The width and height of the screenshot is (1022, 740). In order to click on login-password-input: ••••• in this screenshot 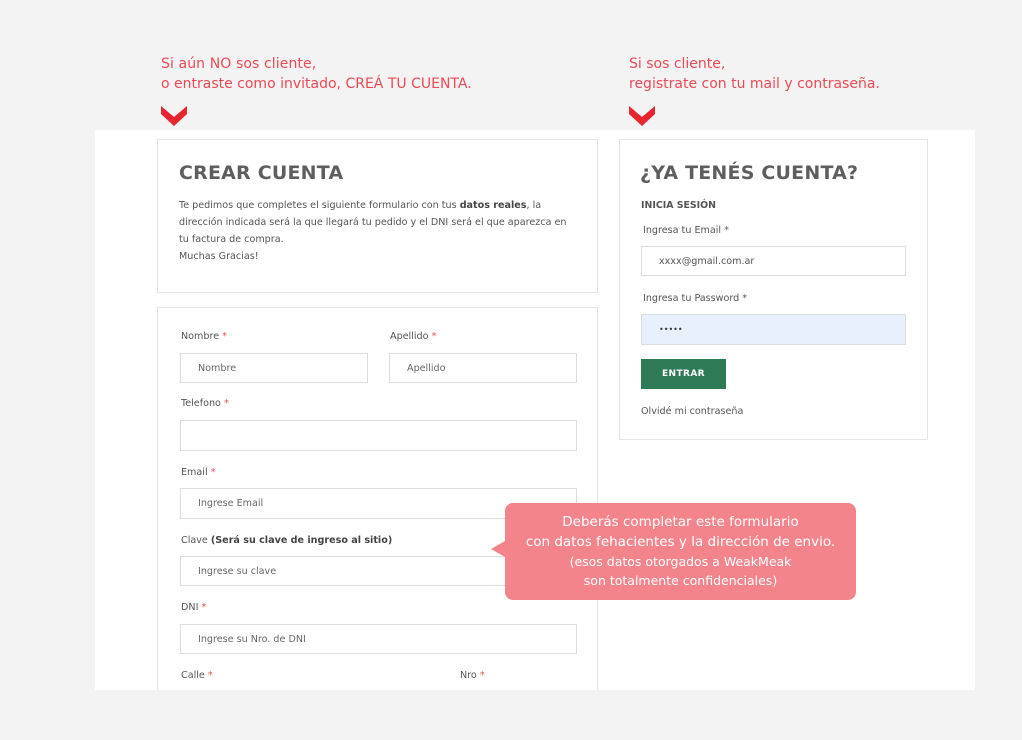, I will do `click(773, 329)`.